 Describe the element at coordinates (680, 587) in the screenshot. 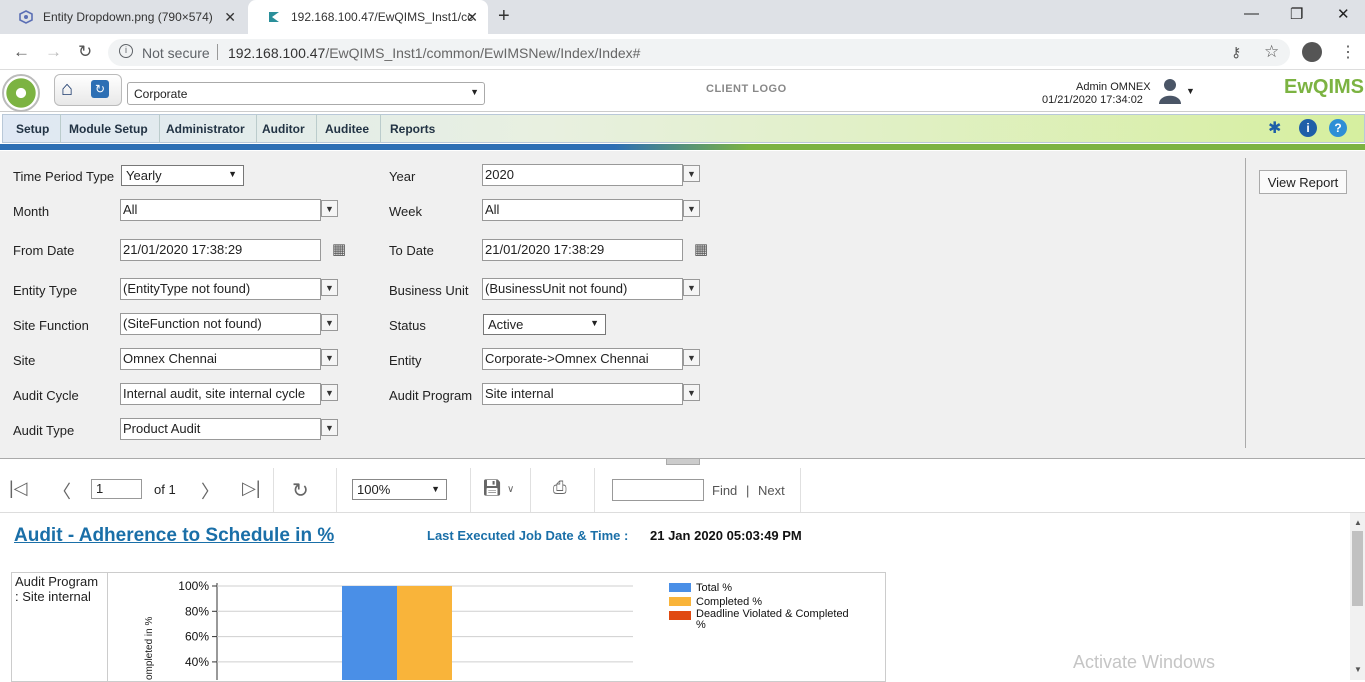

I see `legend-swatch` at that location.